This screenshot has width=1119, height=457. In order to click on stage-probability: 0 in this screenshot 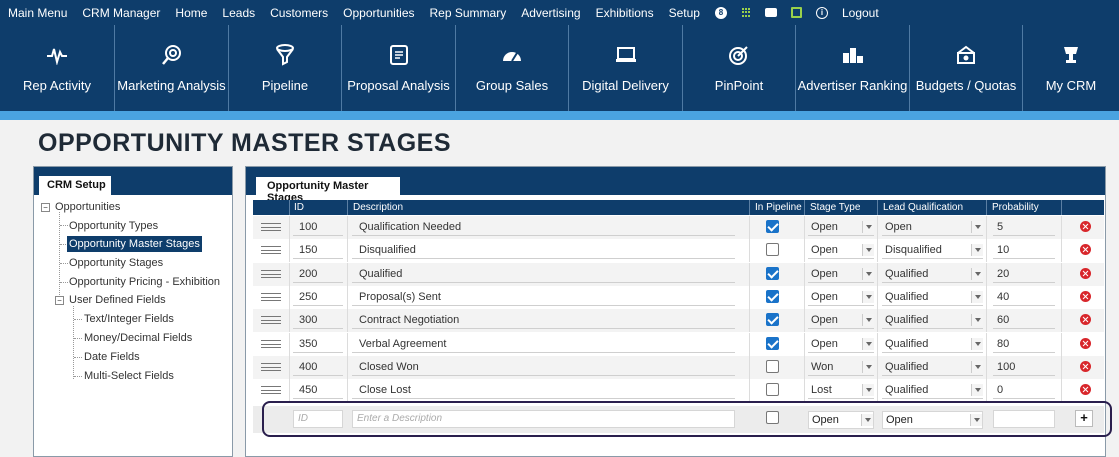, I will do `click(1000, 390)`.